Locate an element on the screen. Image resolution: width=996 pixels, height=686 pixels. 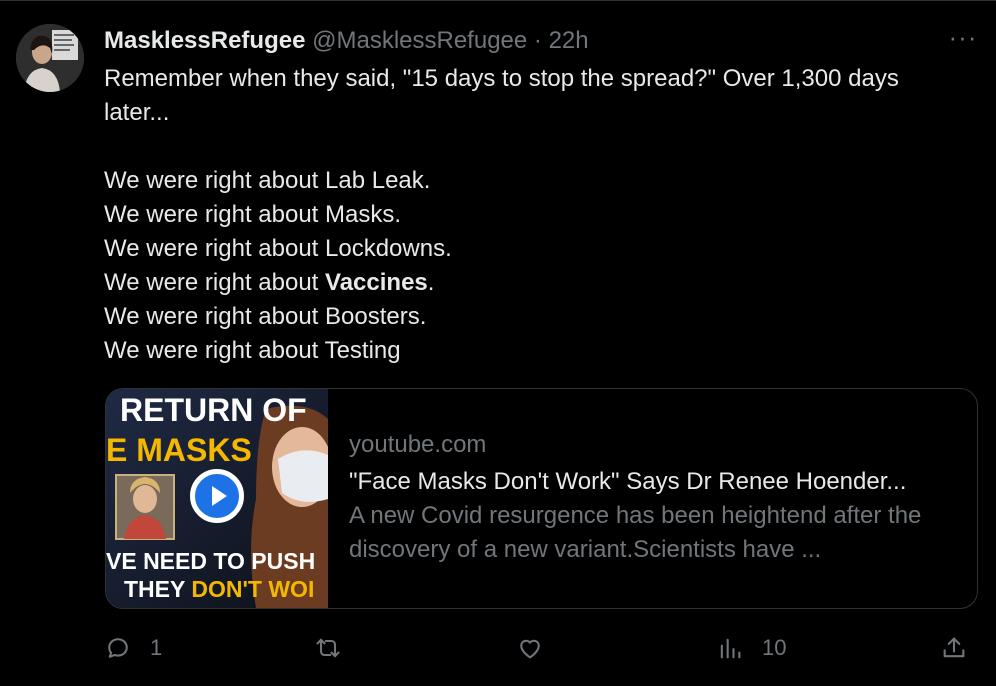
bold-word: Vaccines is located at coordinates (376, 282).